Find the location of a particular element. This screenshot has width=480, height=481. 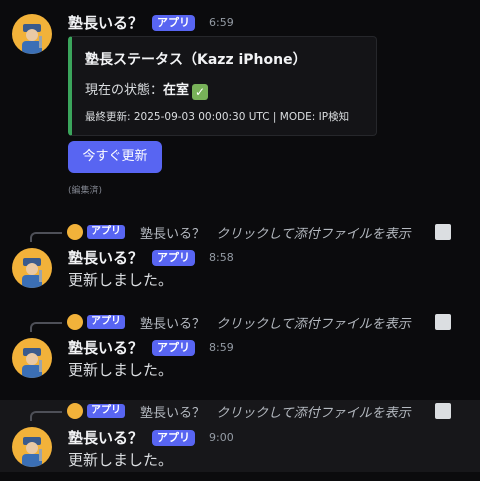

embed-status-line: 現在の状態：在室 ✓ is located at coordinates (147, 89).